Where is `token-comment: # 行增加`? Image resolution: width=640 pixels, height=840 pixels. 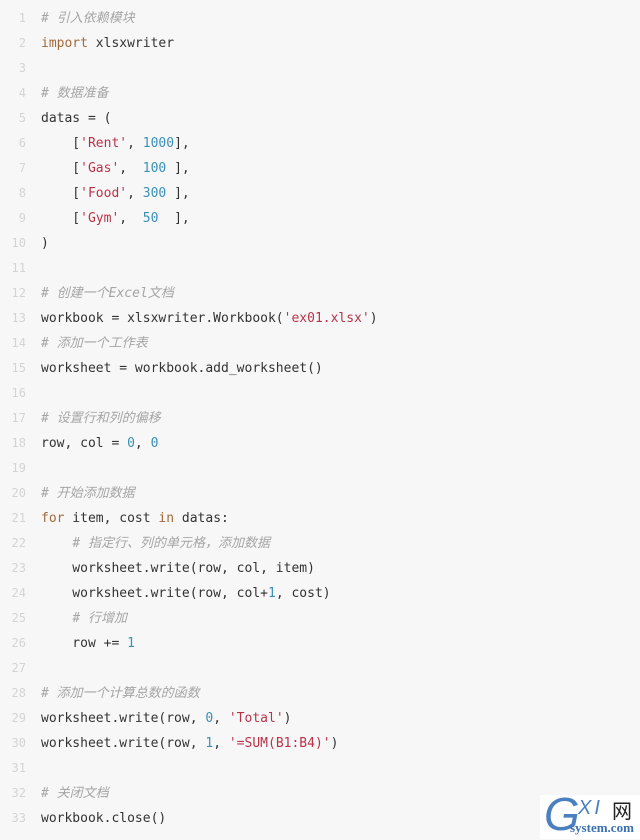
token-comment: # 行增加 is located at coordinates (99, 618).